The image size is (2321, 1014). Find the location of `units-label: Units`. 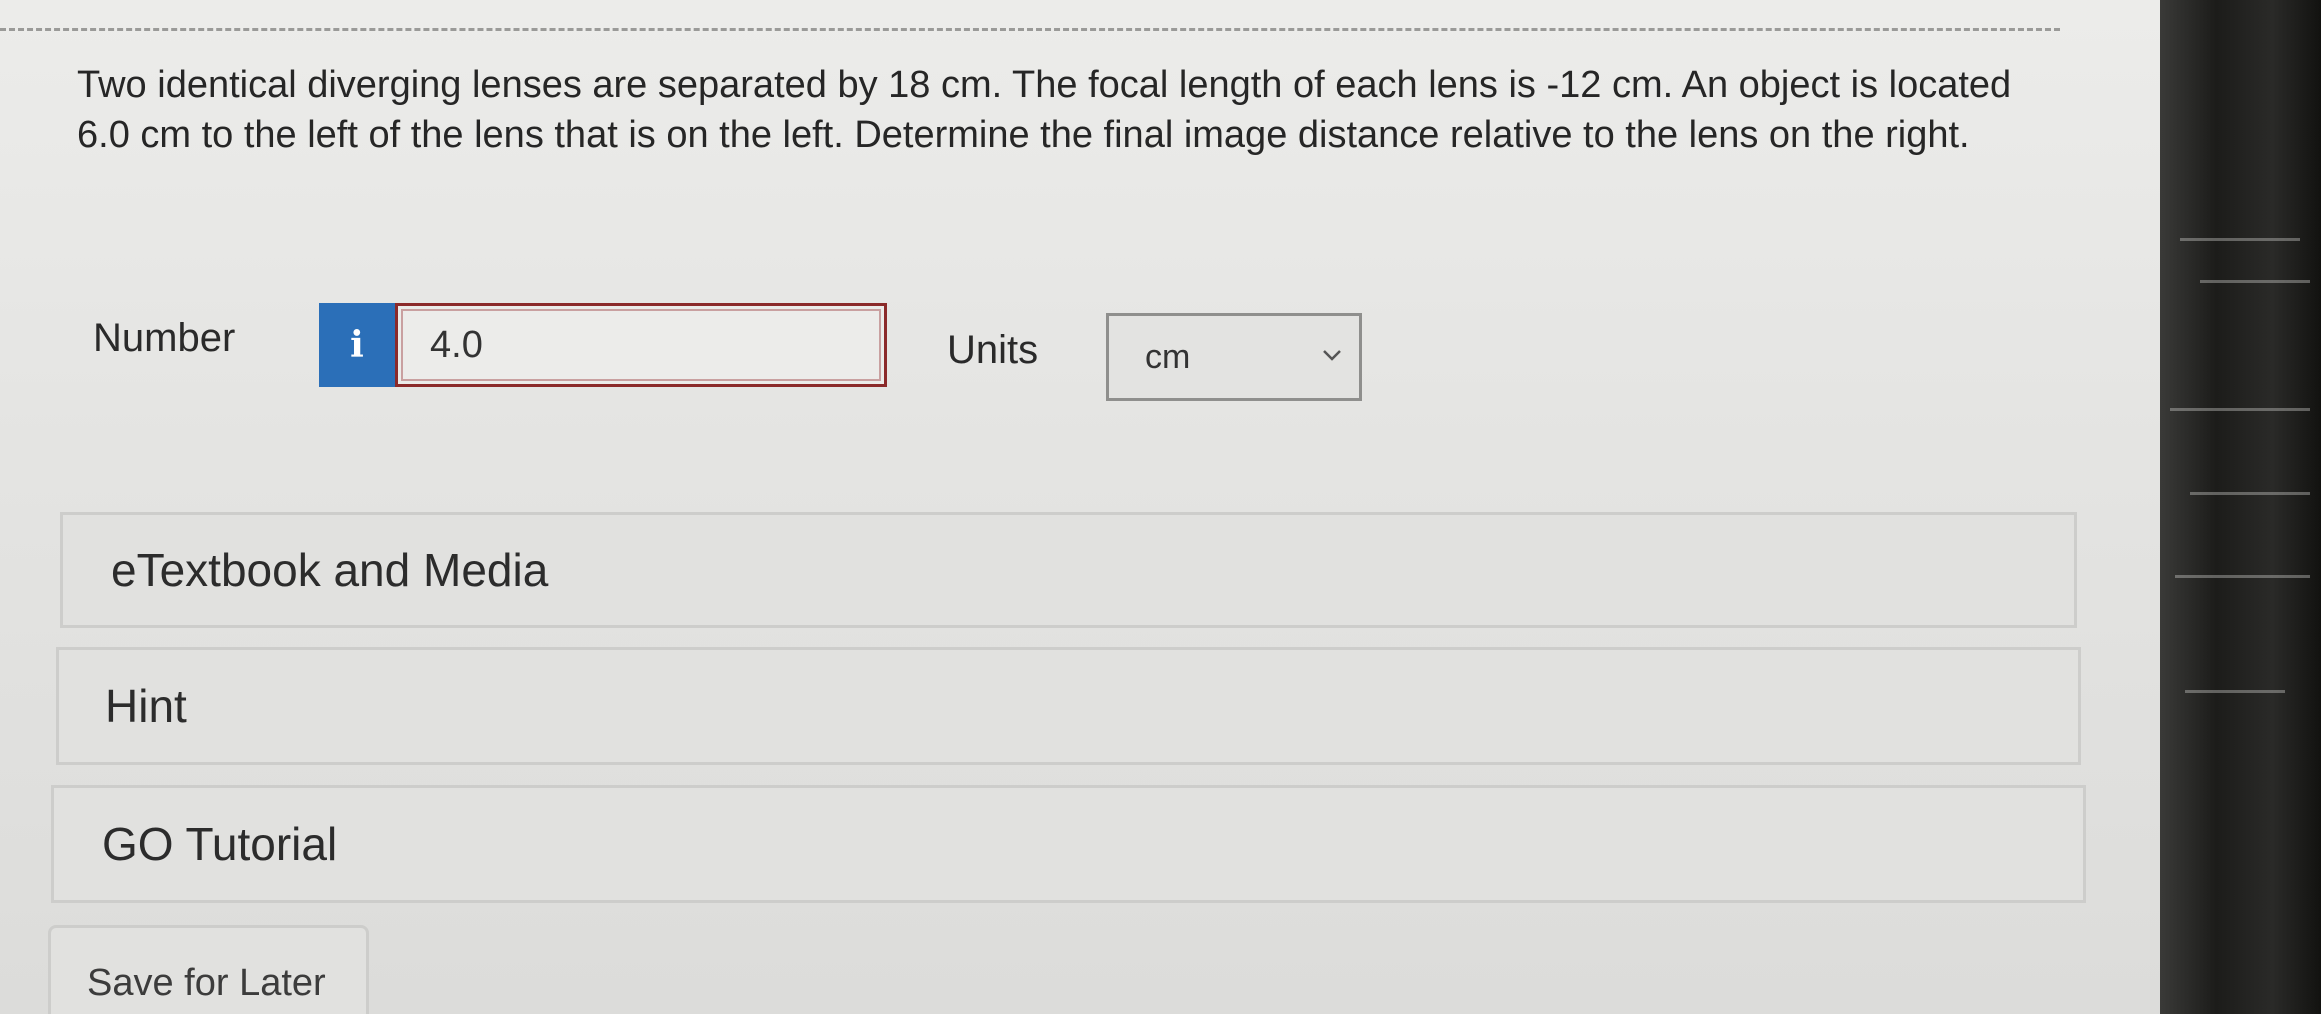

units-label: Units is located at coordinates (993, 350).